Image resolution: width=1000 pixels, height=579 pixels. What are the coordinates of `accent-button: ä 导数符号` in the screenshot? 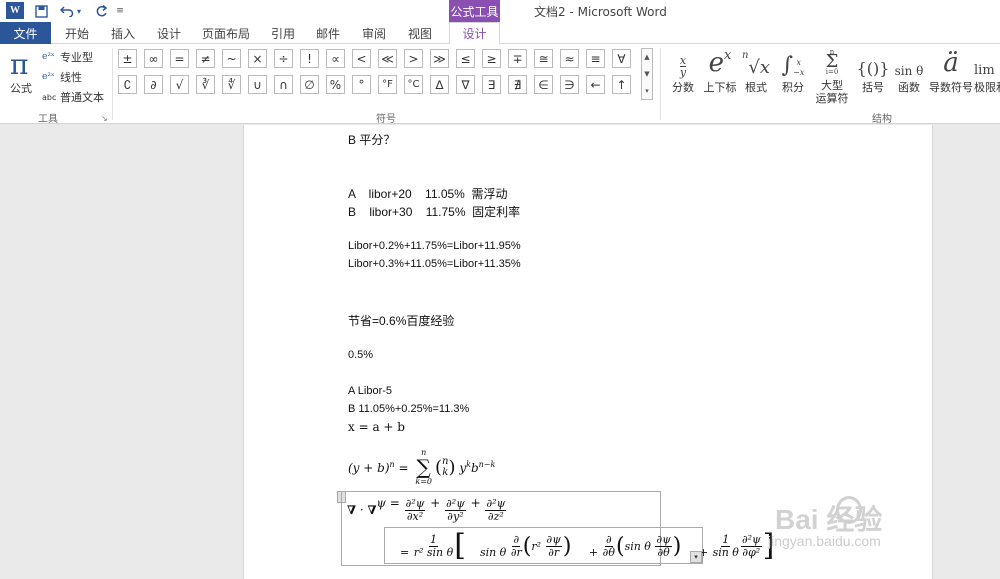 It's located at (951, 70).